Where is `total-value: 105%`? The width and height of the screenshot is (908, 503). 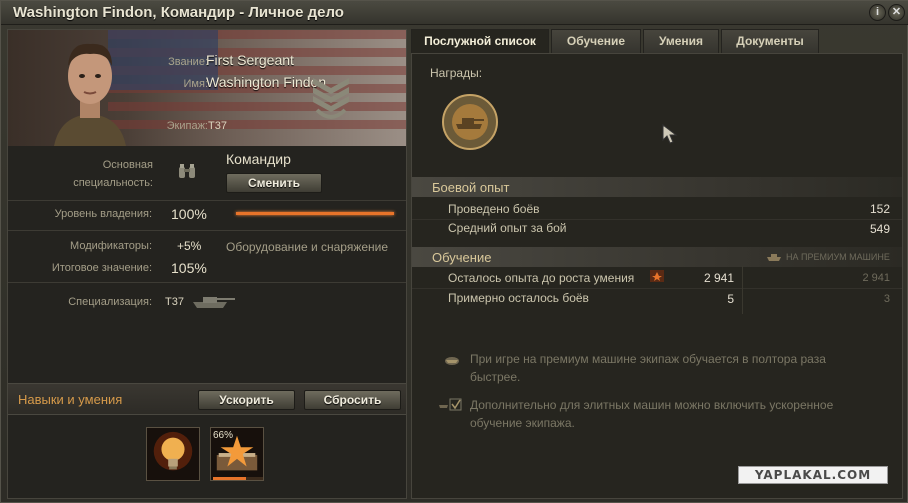 total-value: 105% is located at coordinates (189, 268).